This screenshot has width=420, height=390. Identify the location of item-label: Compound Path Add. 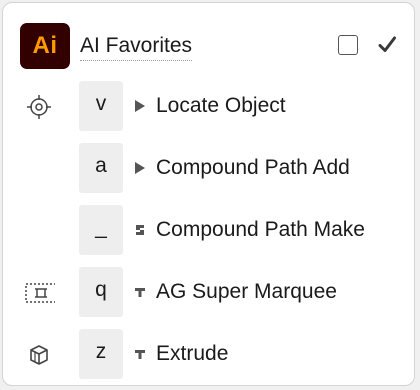
(253, 167).